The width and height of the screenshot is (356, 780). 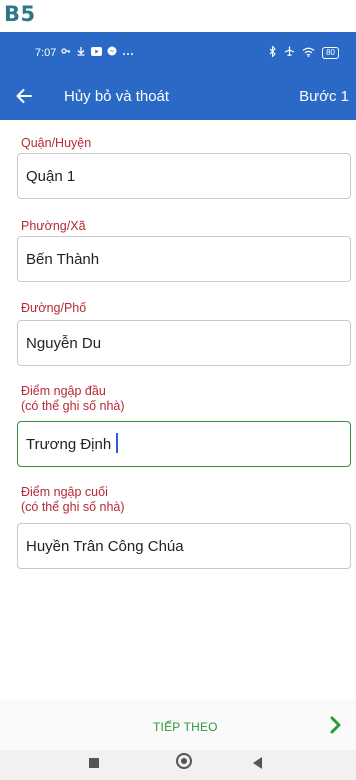 I want to click on status-time: 7:07, so click(x=46, y=52).